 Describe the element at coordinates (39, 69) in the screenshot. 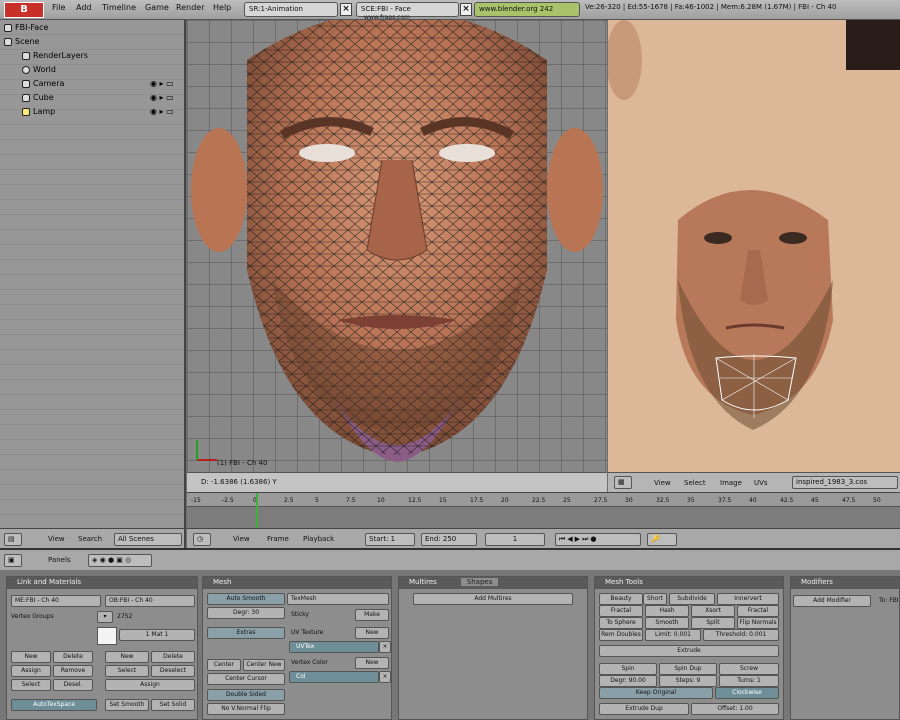

I see `outliner-row: World` at that location.